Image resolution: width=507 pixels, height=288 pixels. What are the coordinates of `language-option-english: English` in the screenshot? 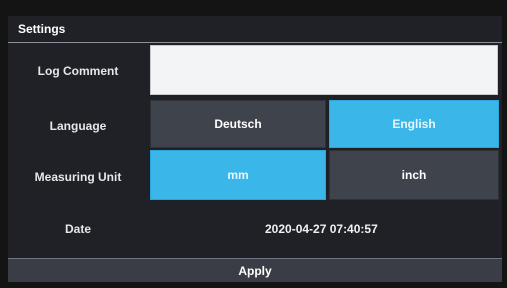 It's located at (414, 124).